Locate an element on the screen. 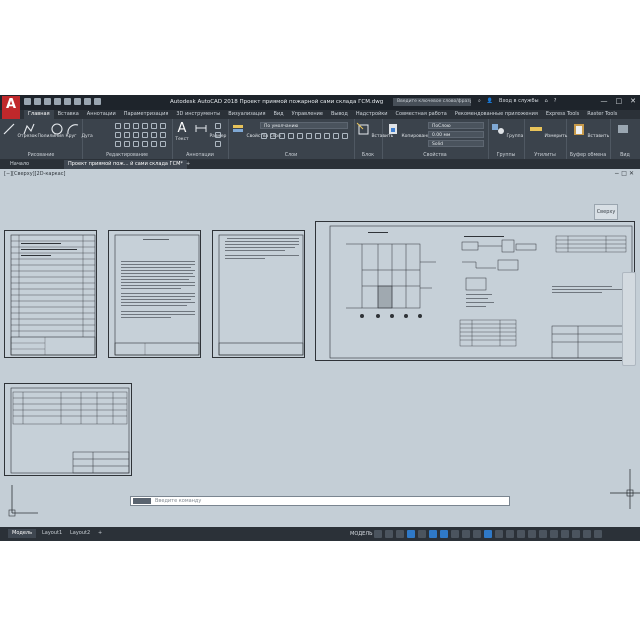  explode-icon is located at coordinates (163, 126).